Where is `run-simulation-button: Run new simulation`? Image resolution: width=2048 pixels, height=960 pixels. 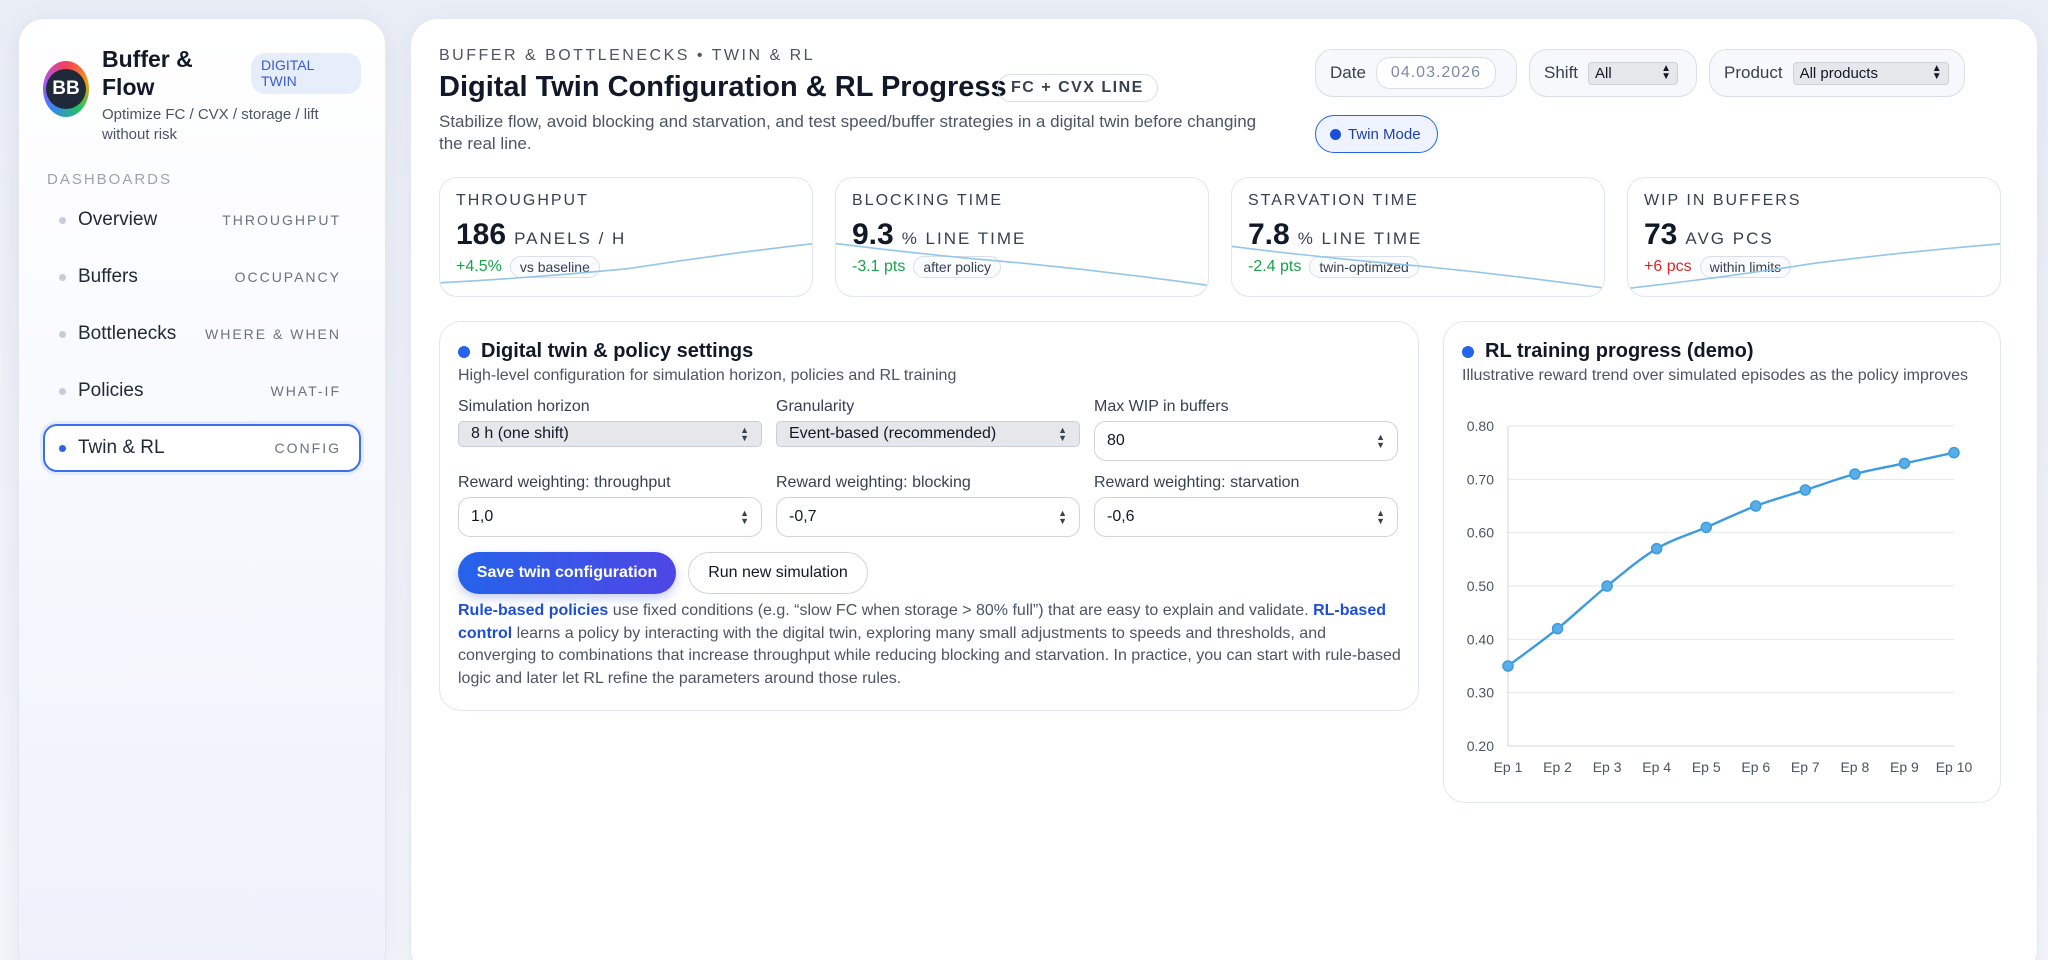 run-simulation-button: Run new simulation is located at coordinates (778, 573).